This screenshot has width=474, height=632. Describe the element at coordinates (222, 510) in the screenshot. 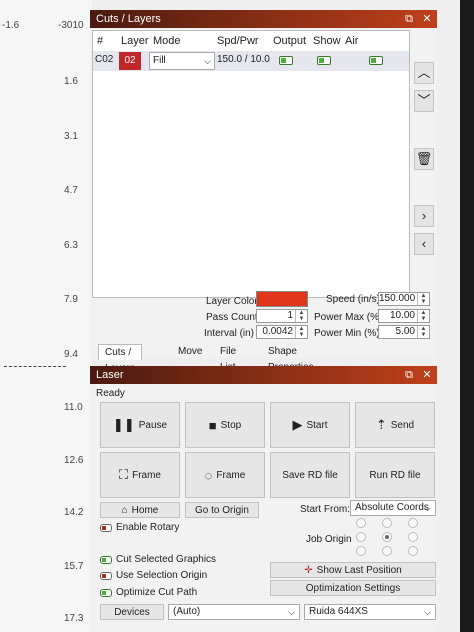

I see `go-to-origin-button: Go to Origin` at that location.